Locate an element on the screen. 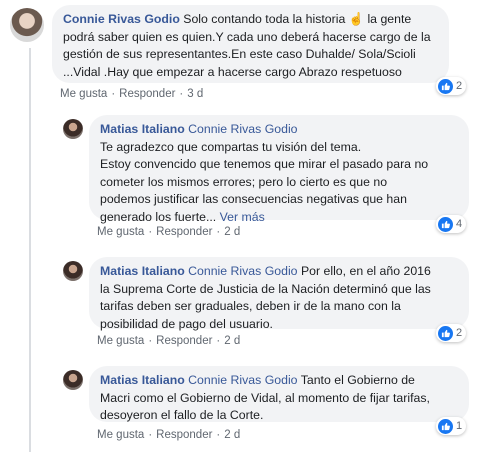  pointing-up-emoji: ☝ is located at coordinates (356, 19).